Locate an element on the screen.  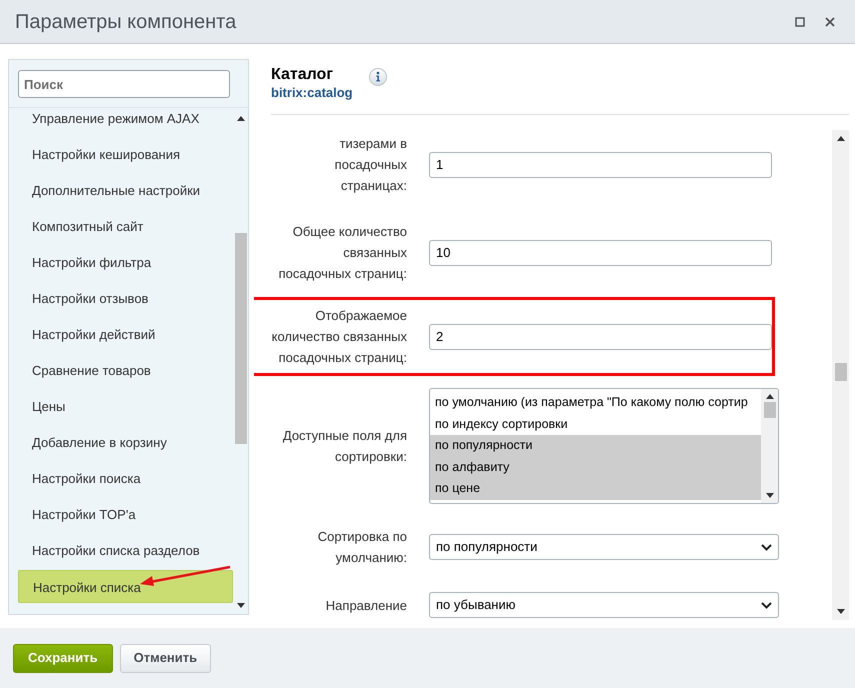
sidebar-item: Настройки поиска is located at coordinates (125, 478).